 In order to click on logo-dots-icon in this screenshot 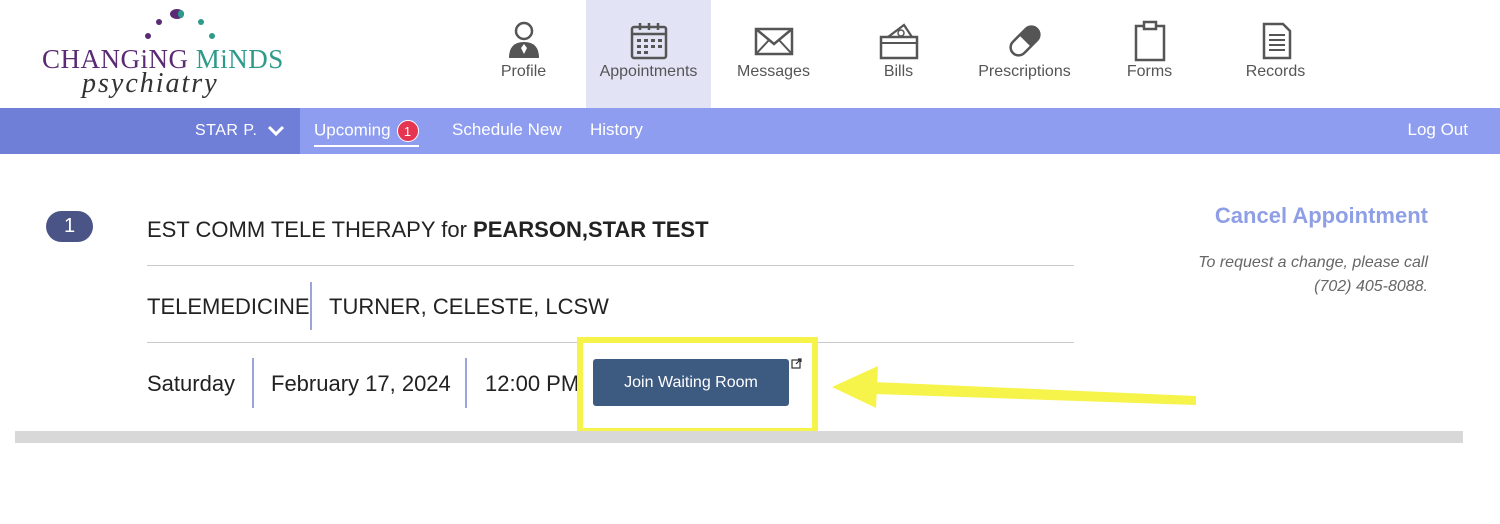, I will do `click(180, 24)`.